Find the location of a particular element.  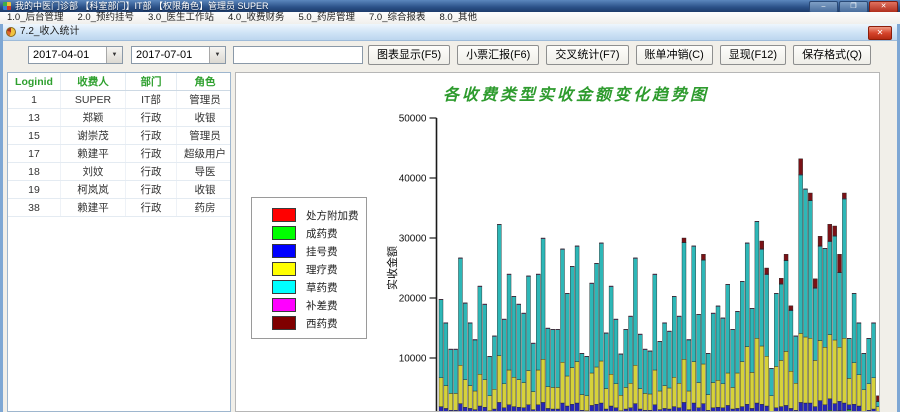

bill-reversal-button: 账单冲销(C) is located at coordinates (674, 55).